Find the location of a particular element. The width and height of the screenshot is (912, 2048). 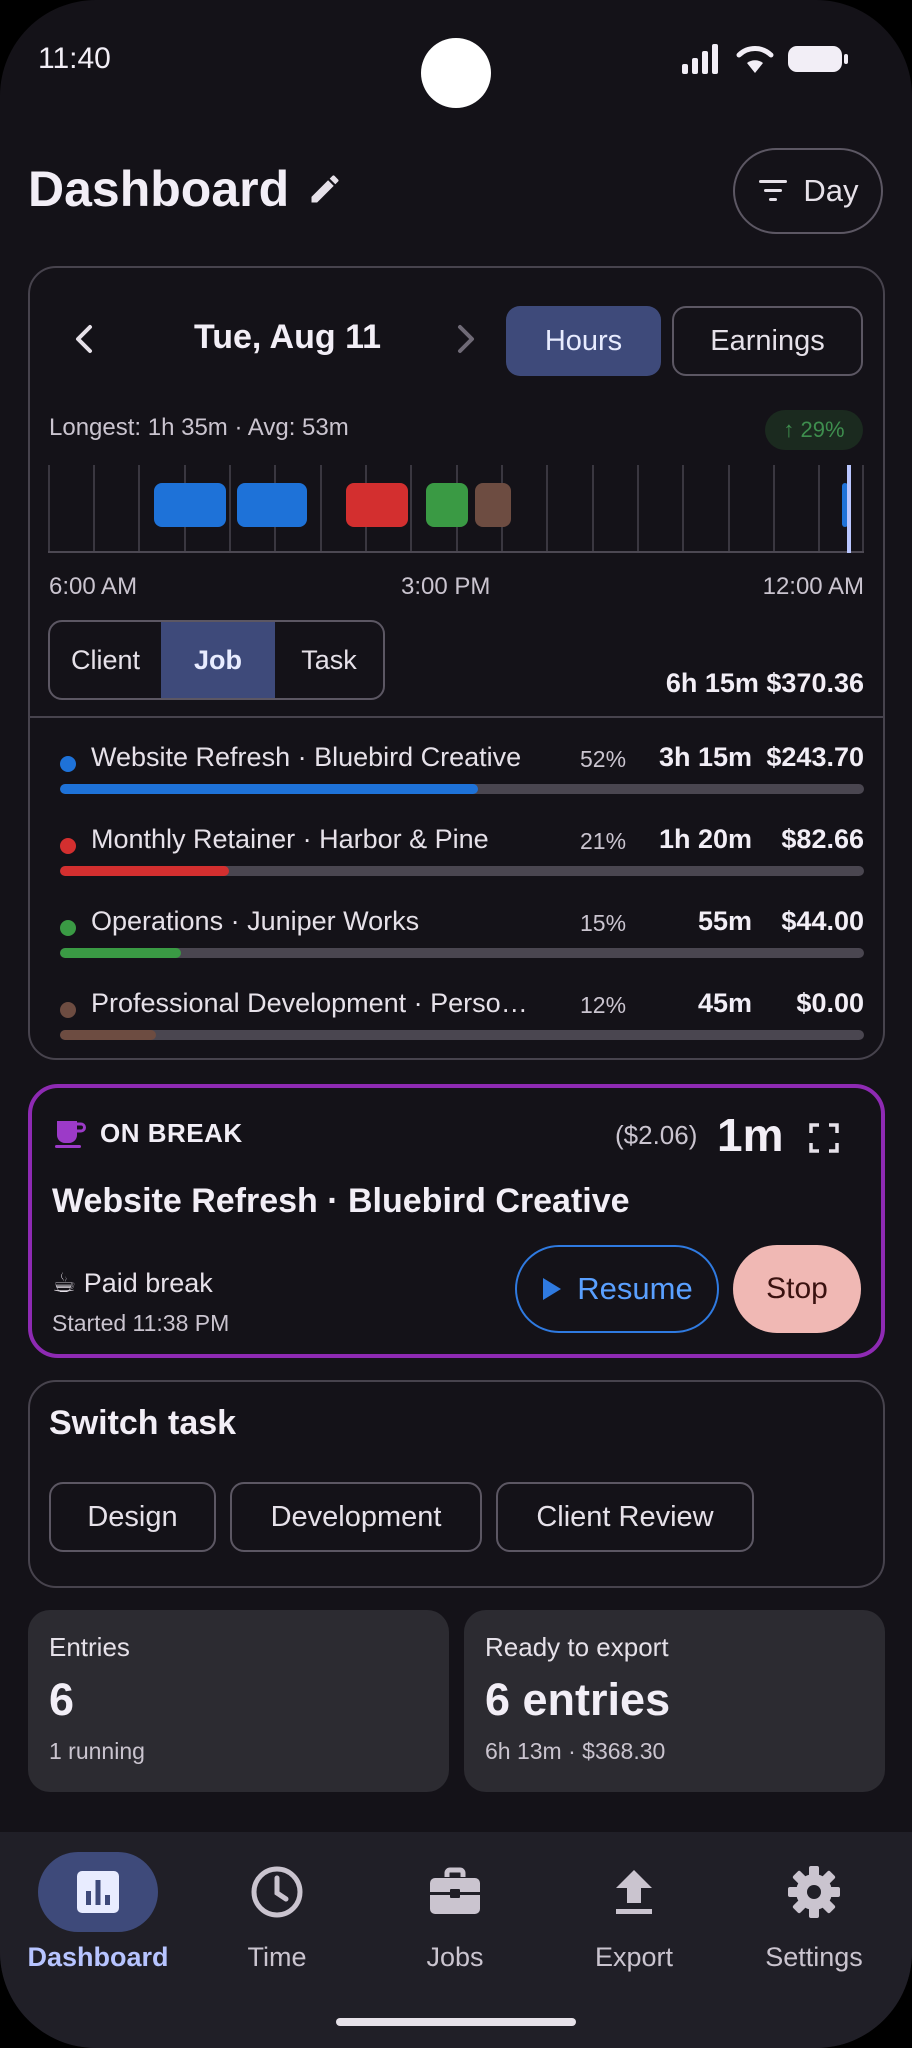

period-filter-button: Day is located at coordinates (808, 191).